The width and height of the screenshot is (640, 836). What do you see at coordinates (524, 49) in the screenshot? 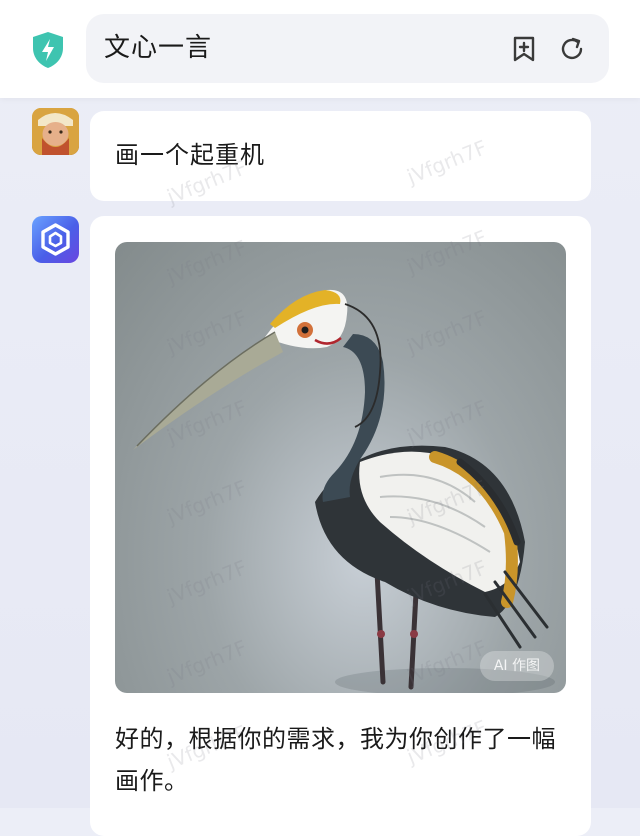
I see `bookmark-plus-icon` at bounding box center [524, 49].